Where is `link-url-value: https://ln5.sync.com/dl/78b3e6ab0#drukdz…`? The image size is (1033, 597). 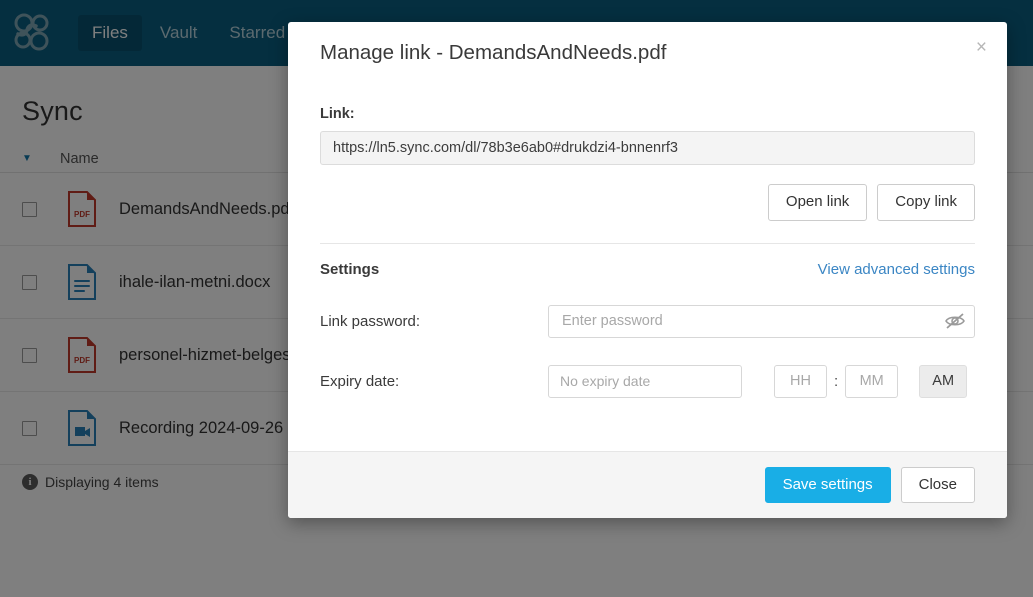 link-url-value: https://ln5.sync.com/dl/78b3e6ab0#drukdz… is located at coordinates (505, 148).